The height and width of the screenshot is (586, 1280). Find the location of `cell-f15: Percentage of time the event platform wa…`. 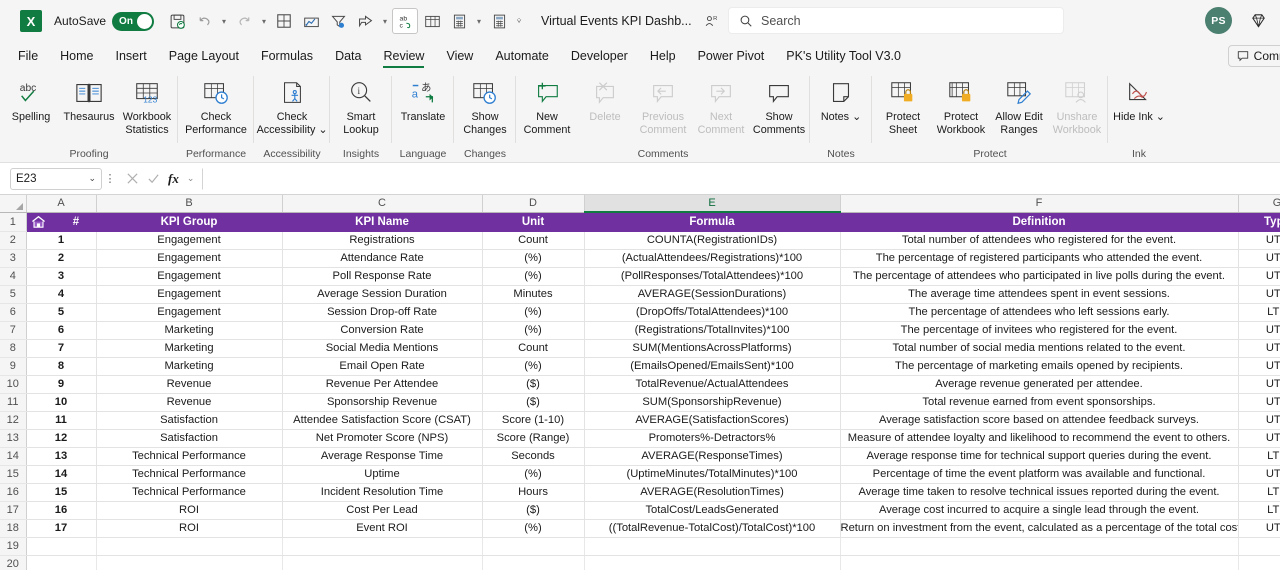

cell-f15: Percentage of time the event platform wa… is located at coordinates (1039, 474).